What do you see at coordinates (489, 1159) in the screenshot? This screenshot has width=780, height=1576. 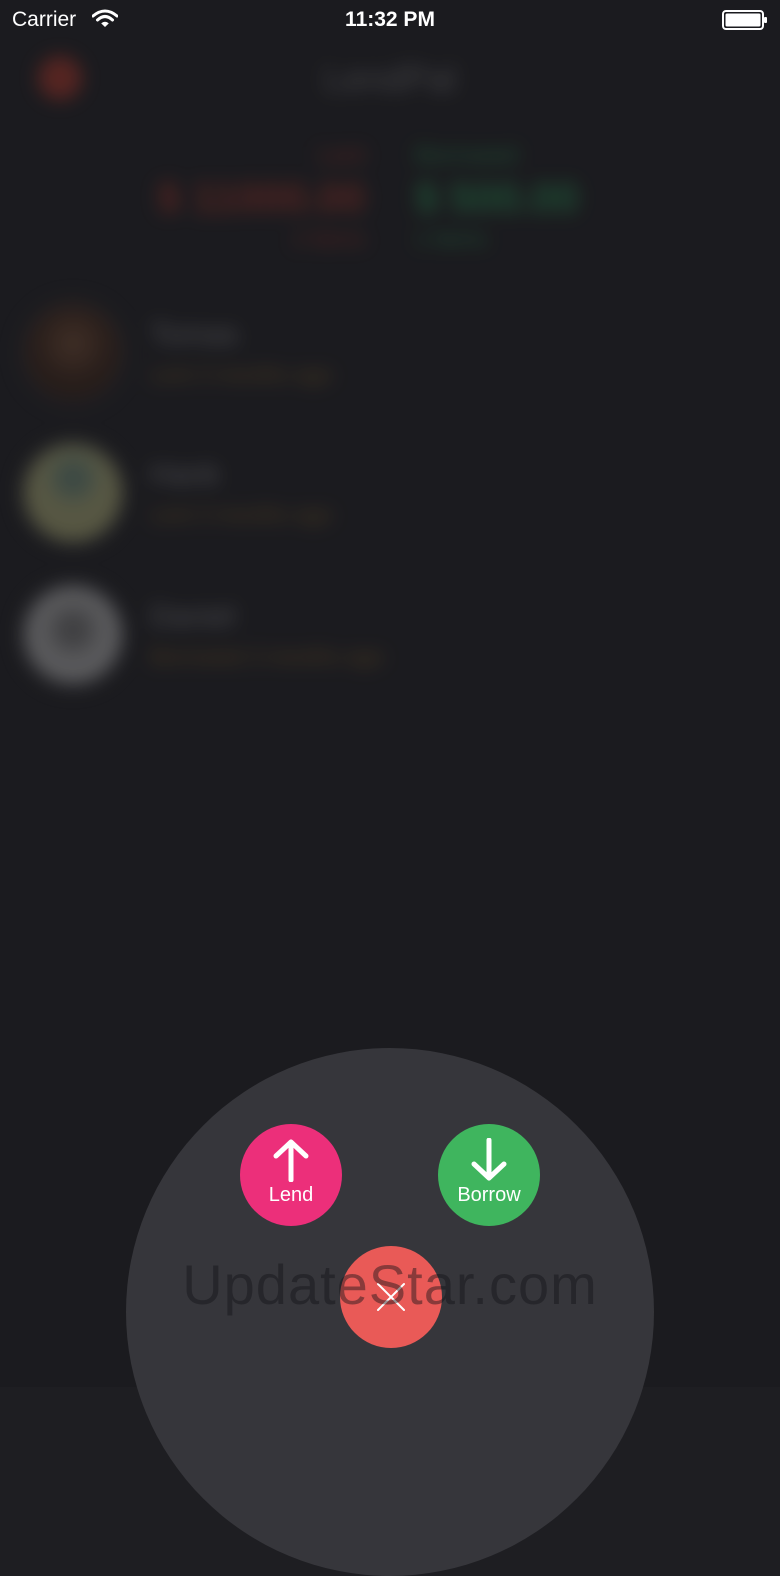 I see `arrow-down-icon` at bounding box center [489, 1159].